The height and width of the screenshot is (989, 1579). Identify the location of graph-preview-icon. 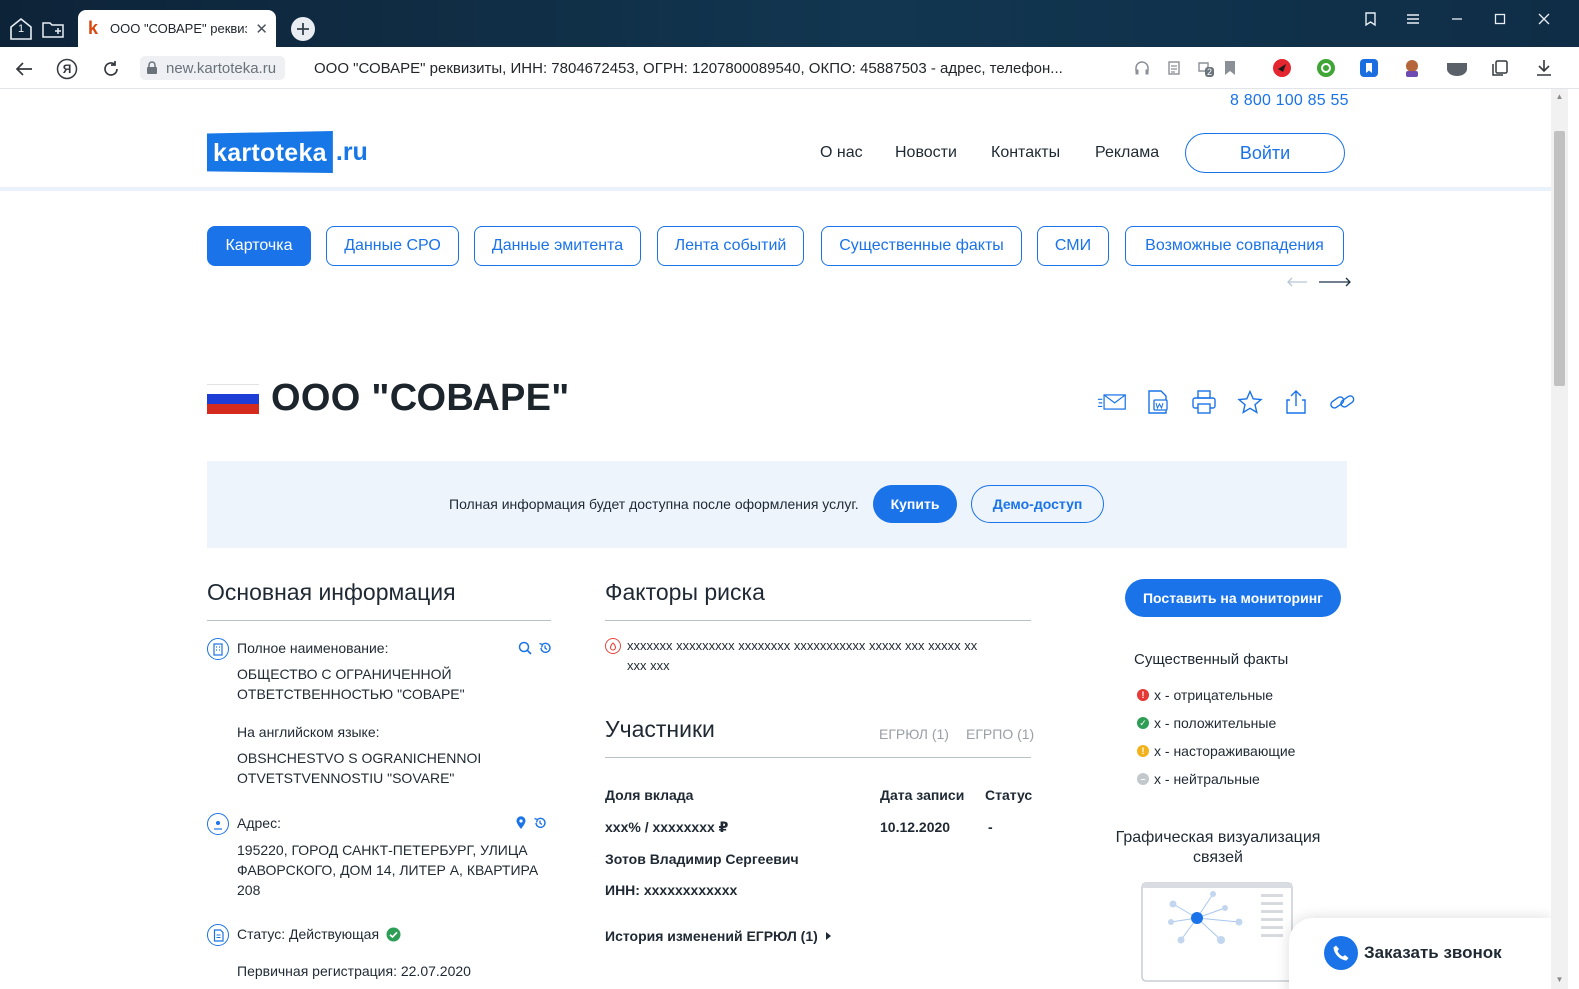
(1217, 932).